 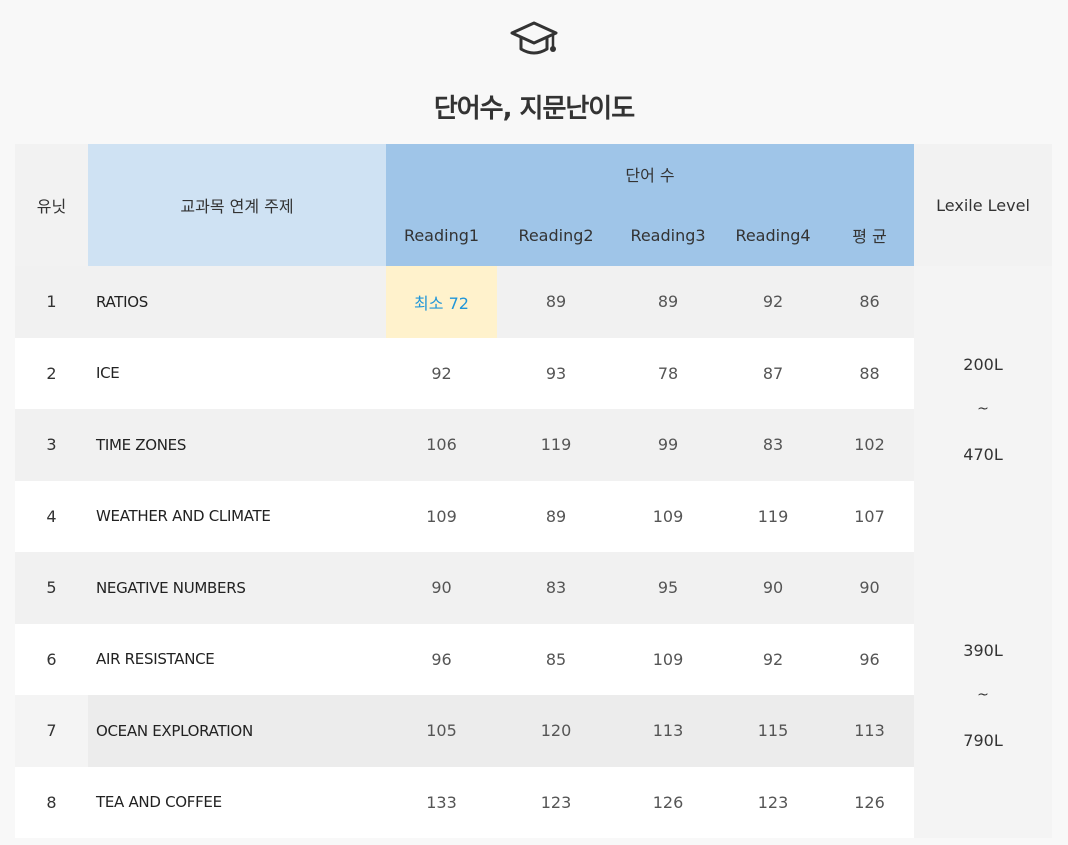 I want to click on lexile-column-header: Lexile Level, so click(x=983, y=205).